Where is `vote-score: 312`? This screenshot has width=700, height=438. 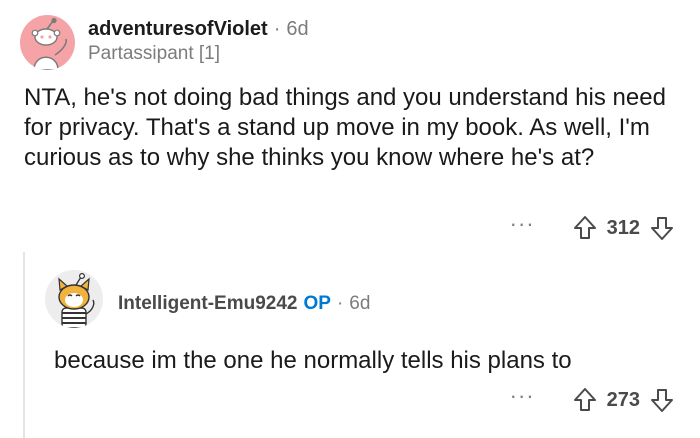 vote-score: 312 is located at coordinates (623, 227).